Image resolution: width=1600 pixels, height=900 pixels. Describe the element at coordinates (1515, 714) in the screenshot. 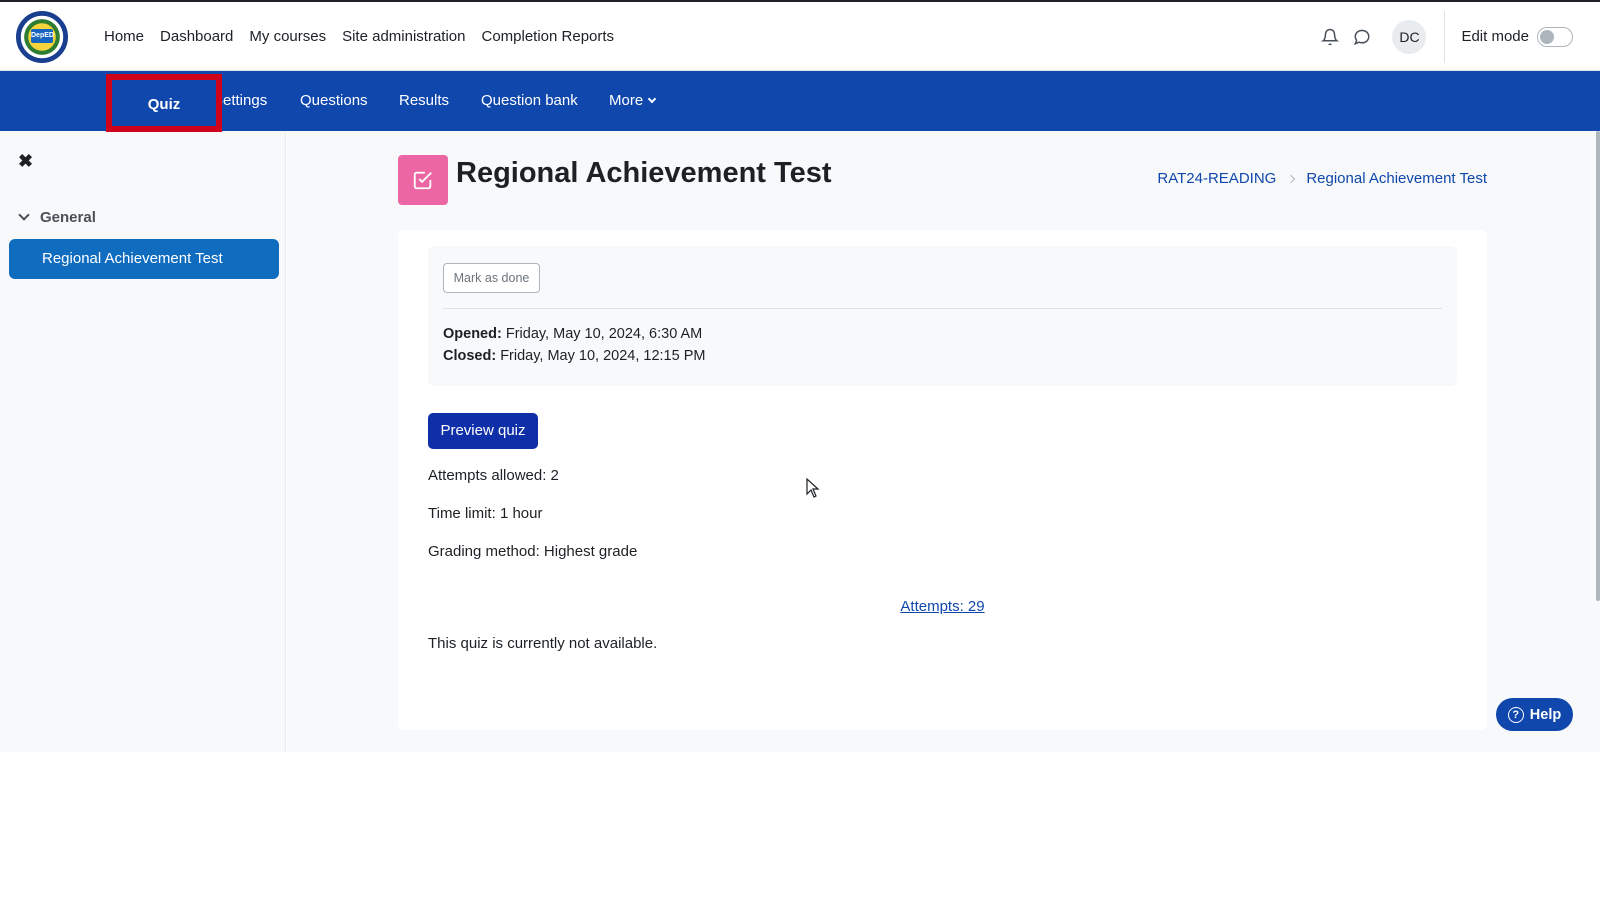

I see `help-icon: ?` at that location.